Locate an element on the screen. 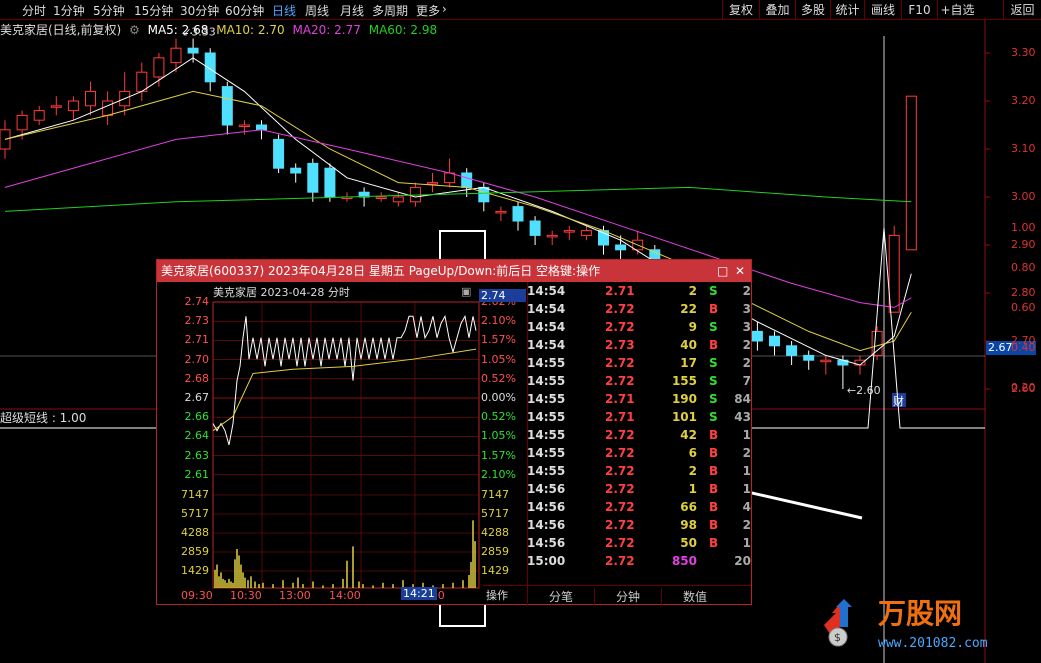  toolbar-button-0: 复权 is located at coordinates (740, 10).